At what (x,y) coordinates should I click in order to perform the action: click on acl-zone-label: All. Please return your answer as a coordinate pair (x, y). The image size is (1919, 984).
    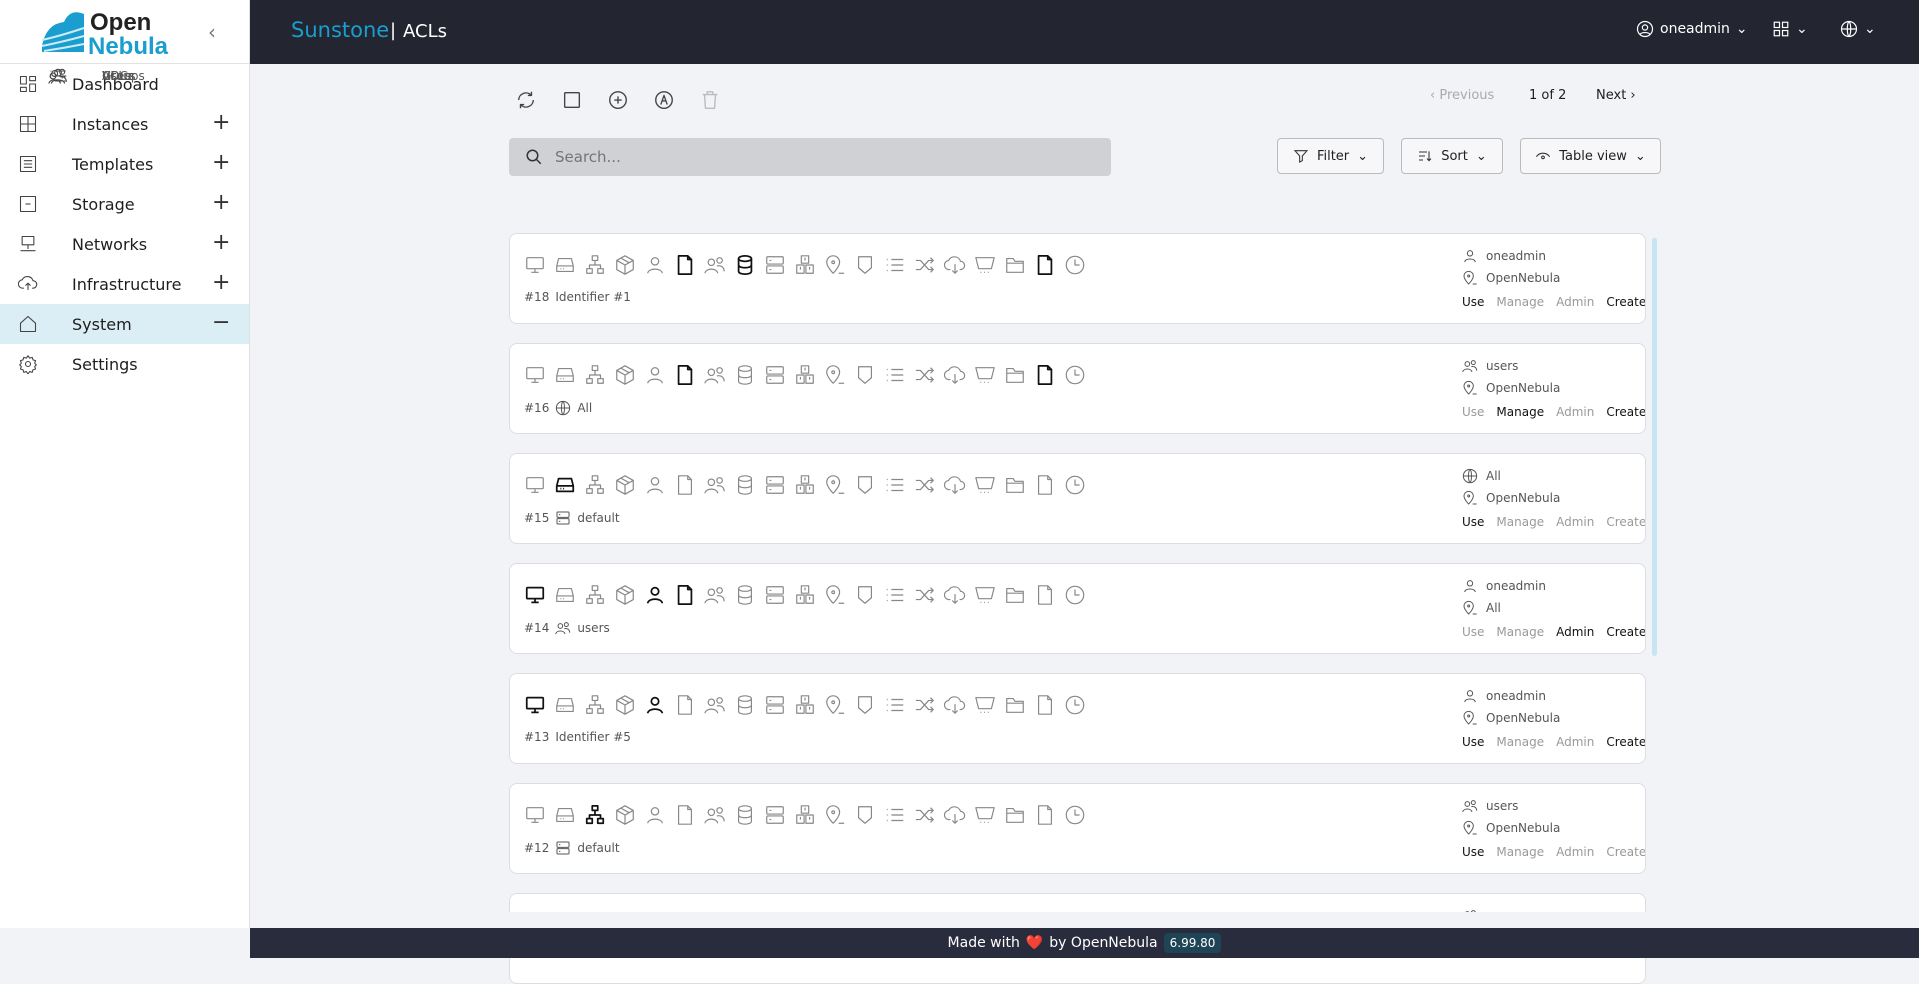
    Looking at the image, I should click on (1493, 608).